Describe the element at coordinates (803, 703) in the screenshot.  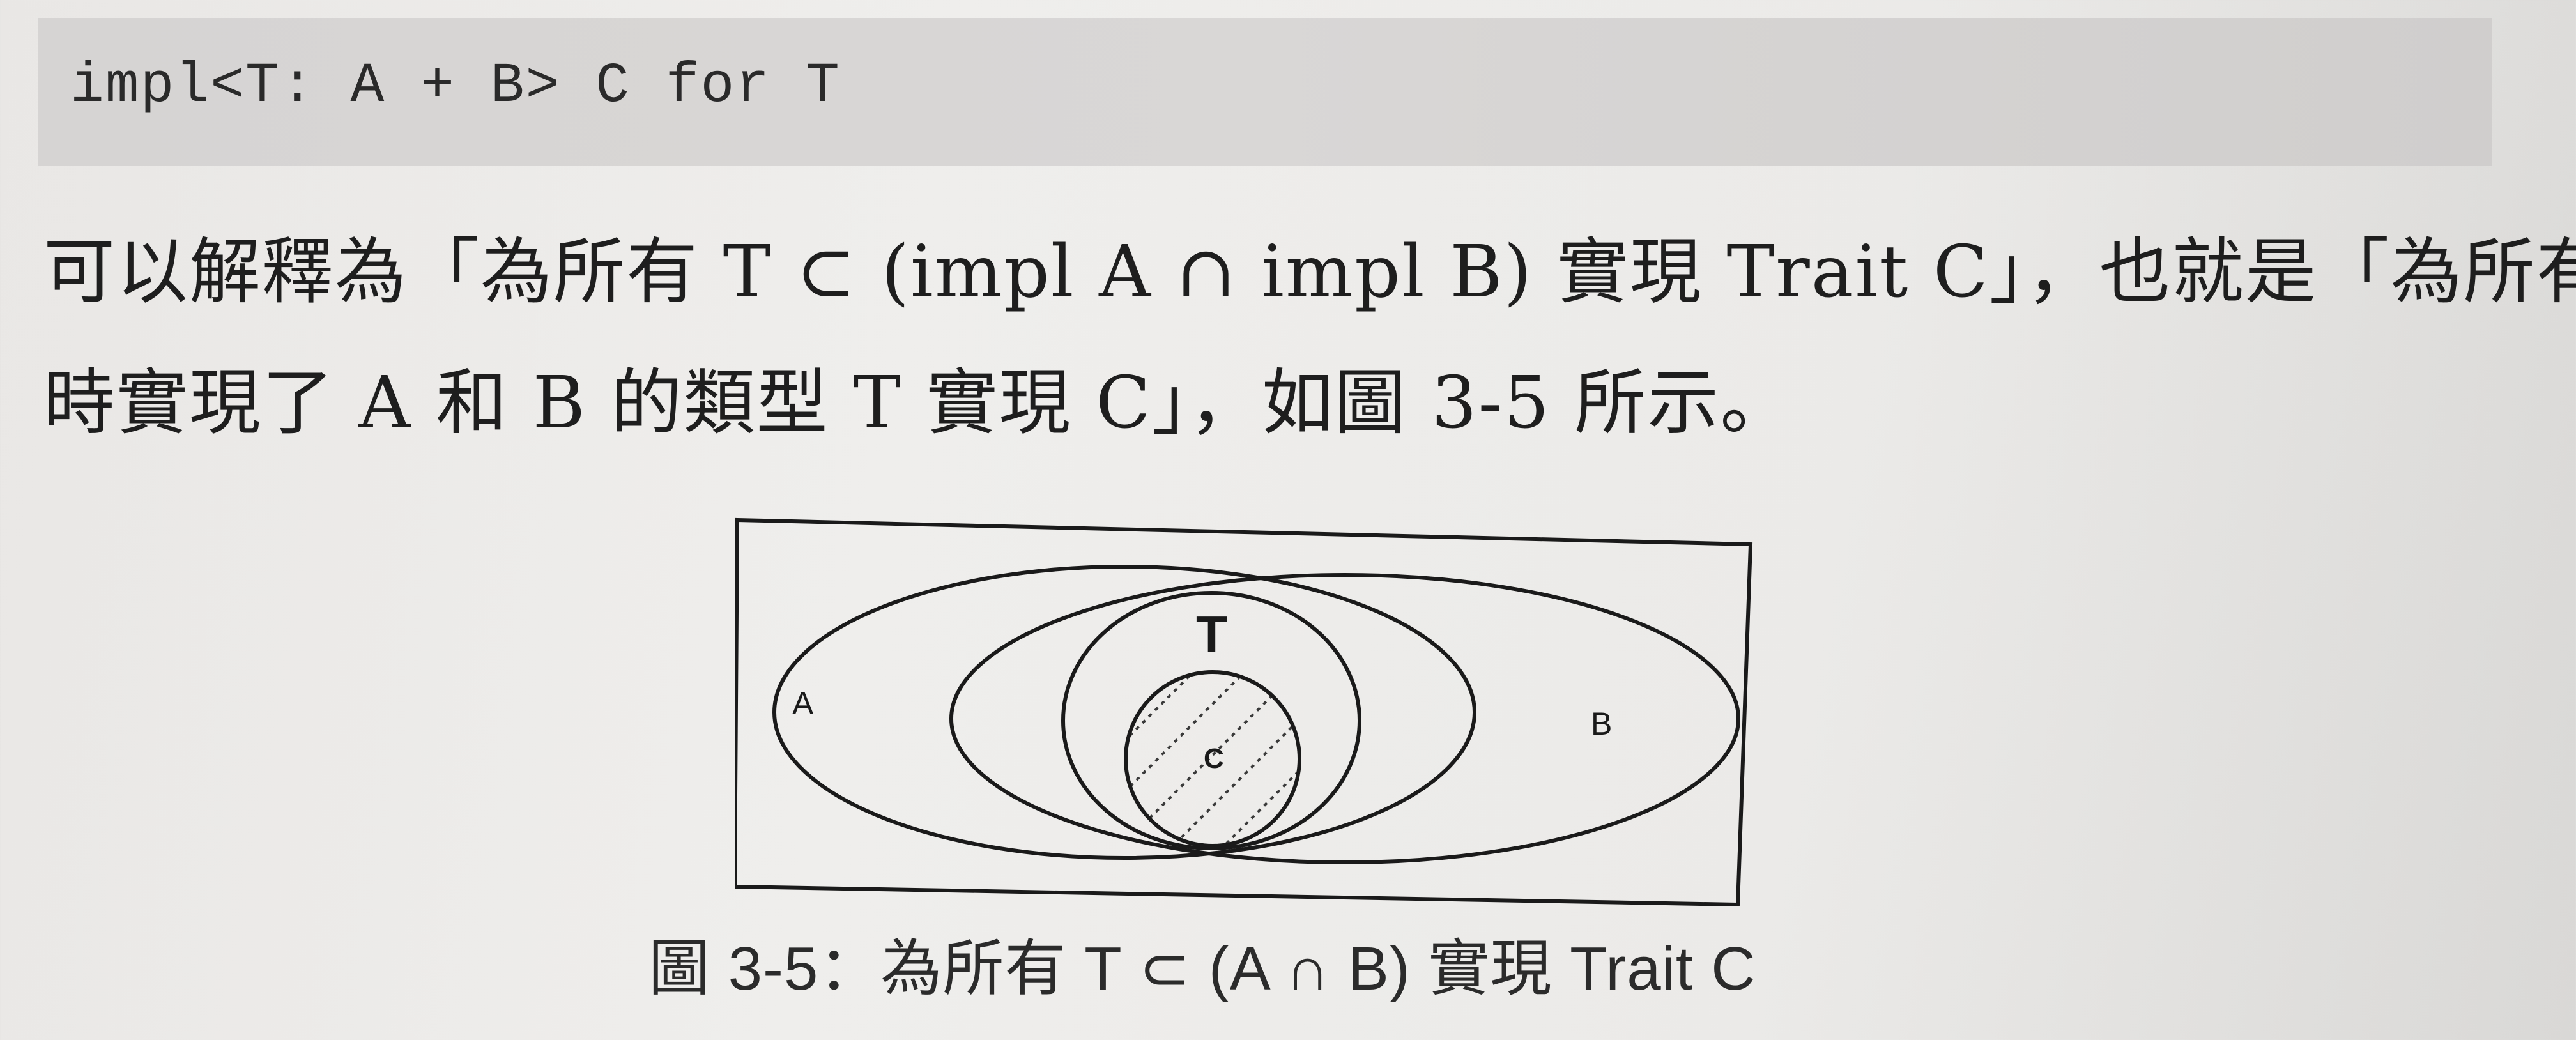
I see `label-a: A` at that location.